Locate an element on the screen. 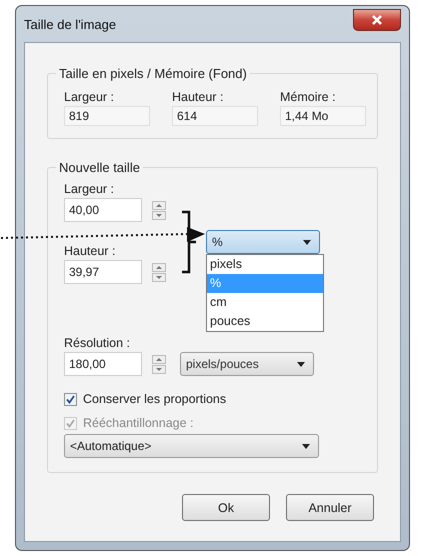 Image resolution: width=422 pixels, height=556 pixels. unit-dropdown: % is located at coordinates (263, 242).